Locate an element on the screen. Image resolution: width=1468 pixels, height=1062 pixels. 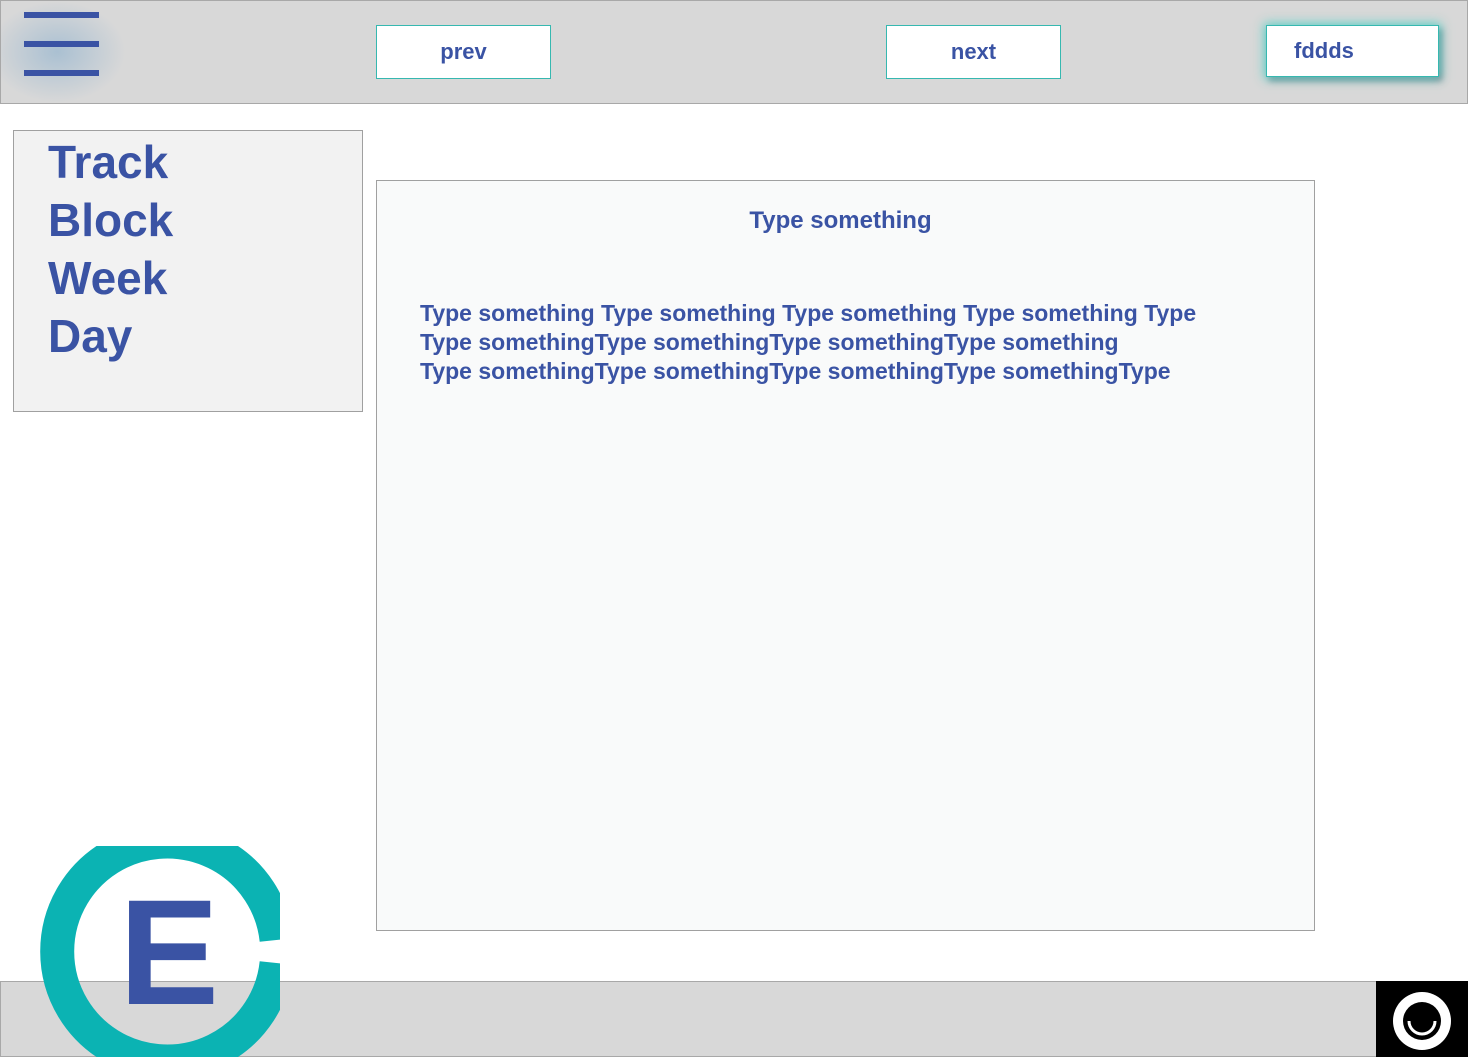
sidebar-item-track: Track is located at coordinates (108, 162).